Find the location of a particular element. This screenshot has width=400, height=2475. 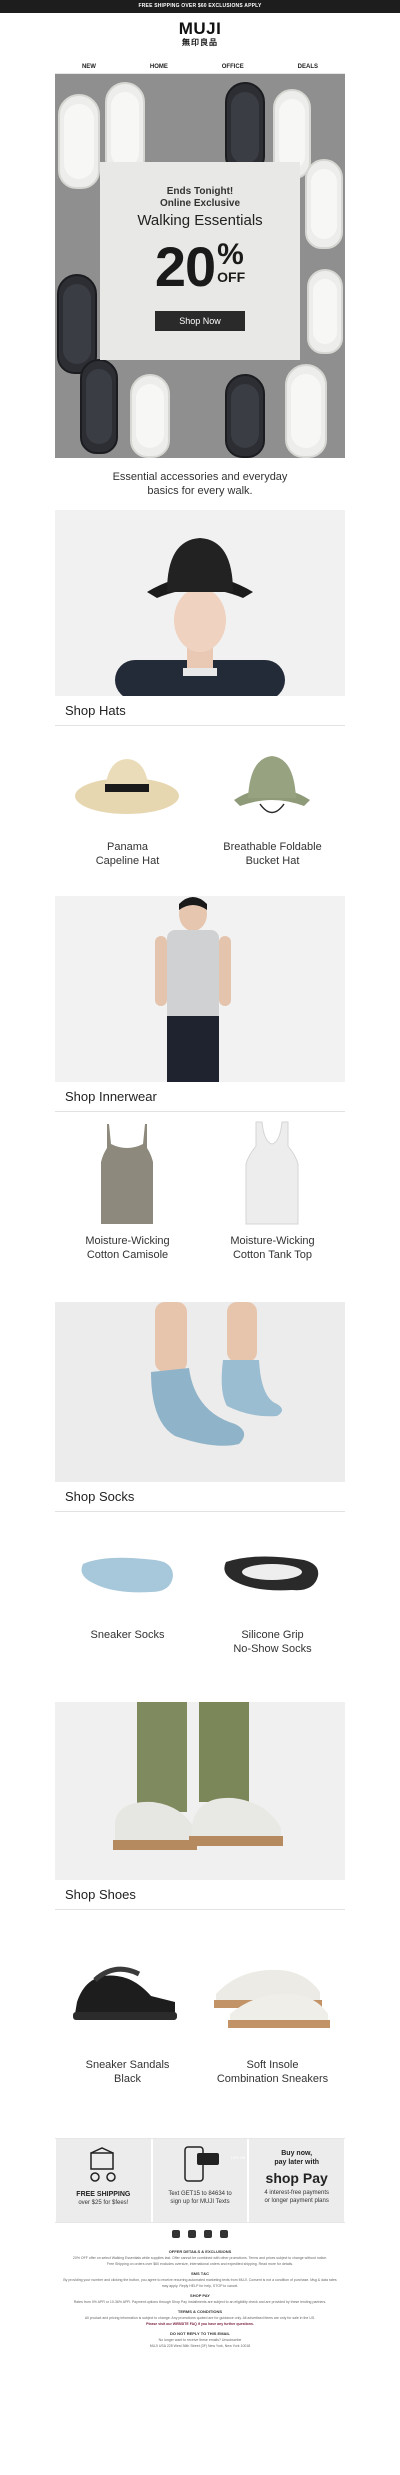

combination-sneakers-image is located at coordinates (272, 1998).